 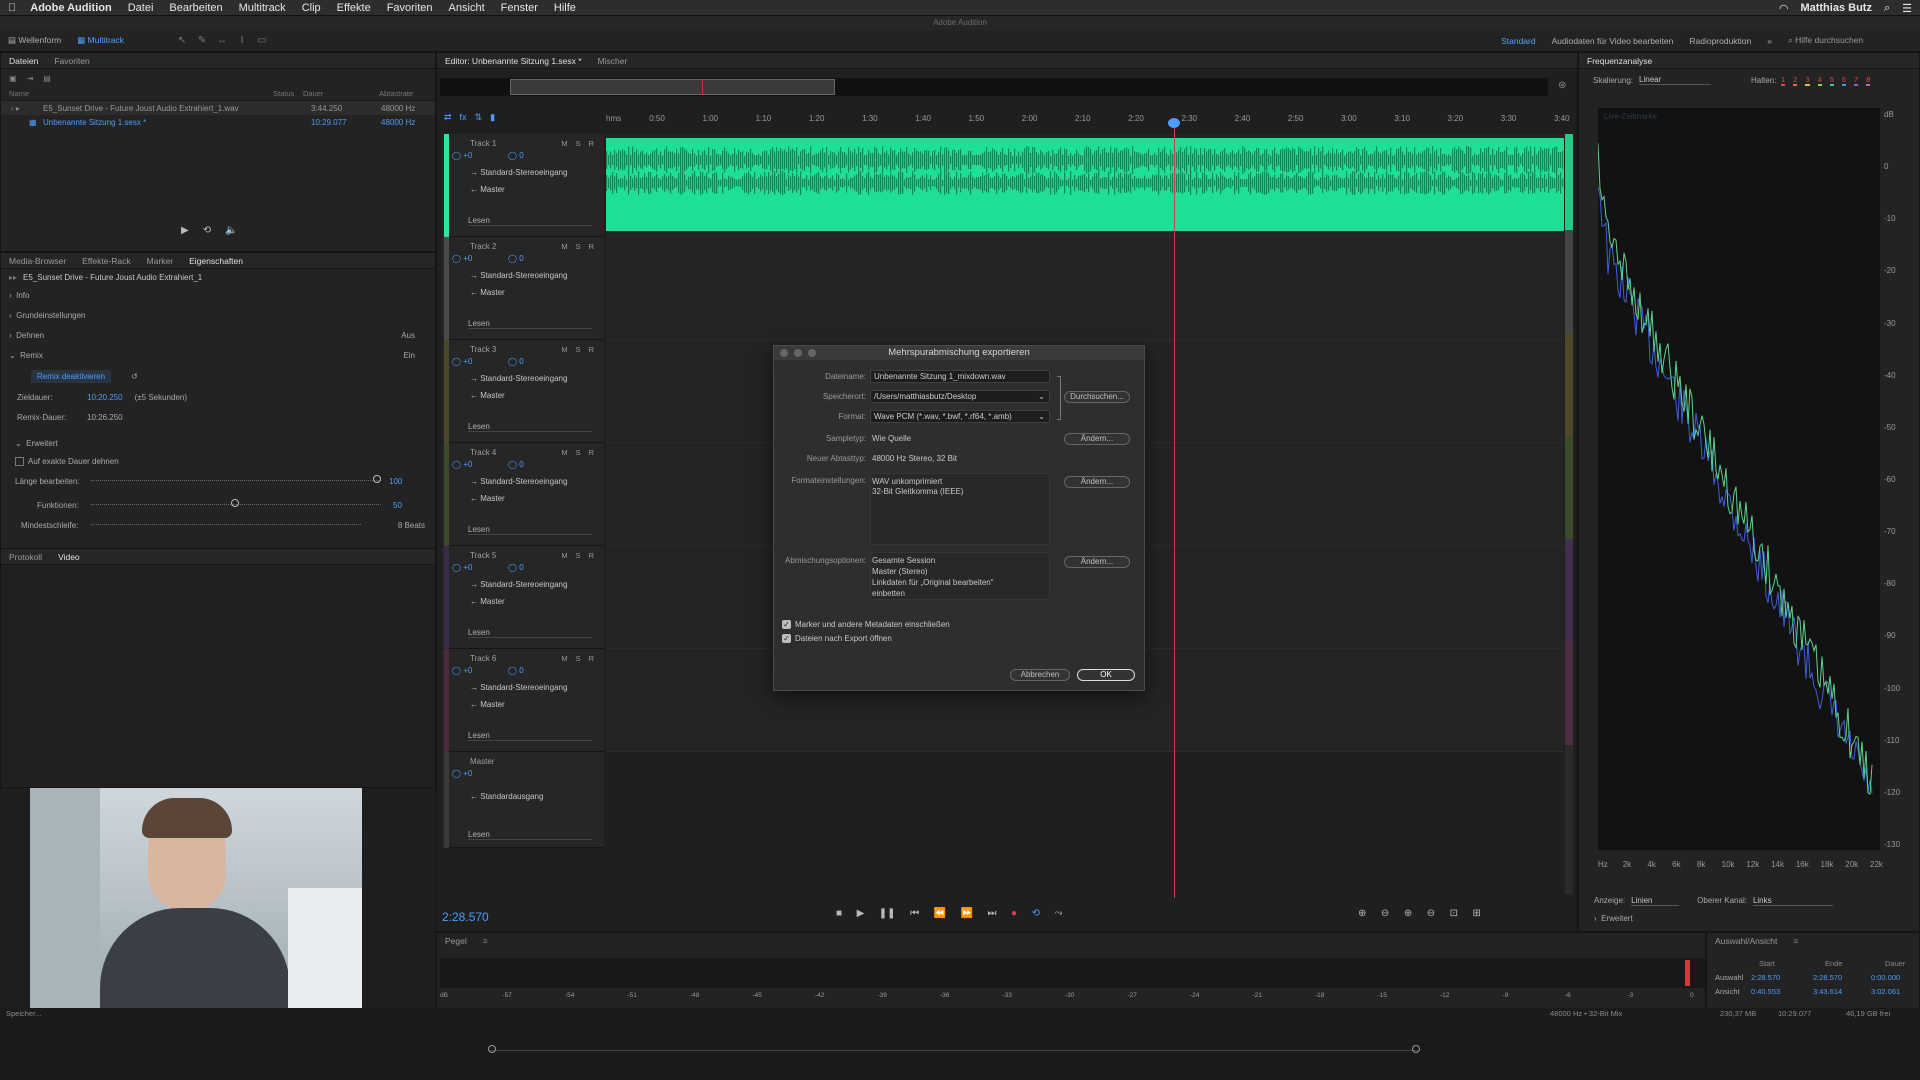 I want to click on go-to-end-icon: ⏭, so click(x=992, y=913).